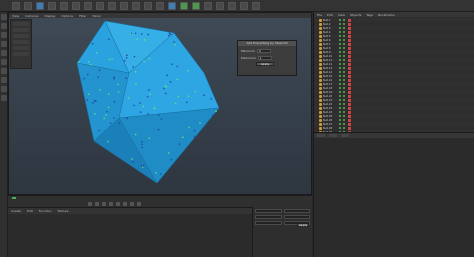 Image resolution: width=474 pixels, height=257 pixels. What do you see at coordinates (386, 15) in the screenshot?
I see `om-menu-bookmarks: Bookmarks` at bounding box center [386, 15].